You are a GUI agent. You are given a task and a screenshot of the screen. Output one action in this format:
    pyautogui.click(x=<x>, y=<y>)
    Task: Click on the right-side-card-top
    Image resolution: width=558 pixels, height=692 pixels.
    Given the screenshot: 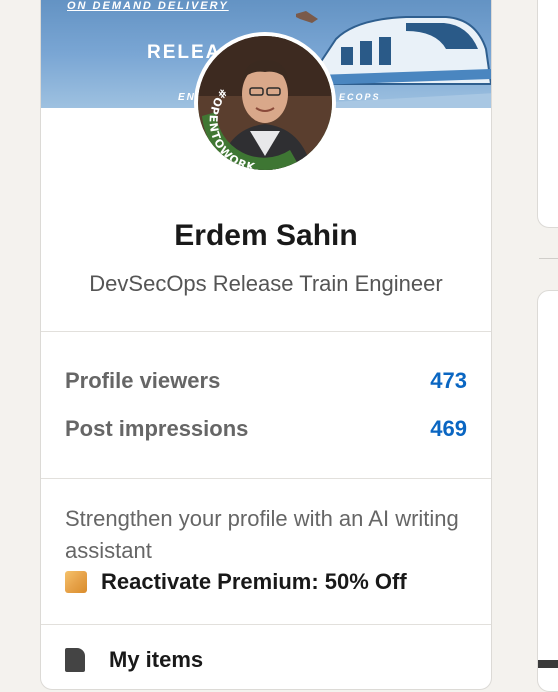 What is the action you would take?
    pyautogui.click(x=547, y=114)
    